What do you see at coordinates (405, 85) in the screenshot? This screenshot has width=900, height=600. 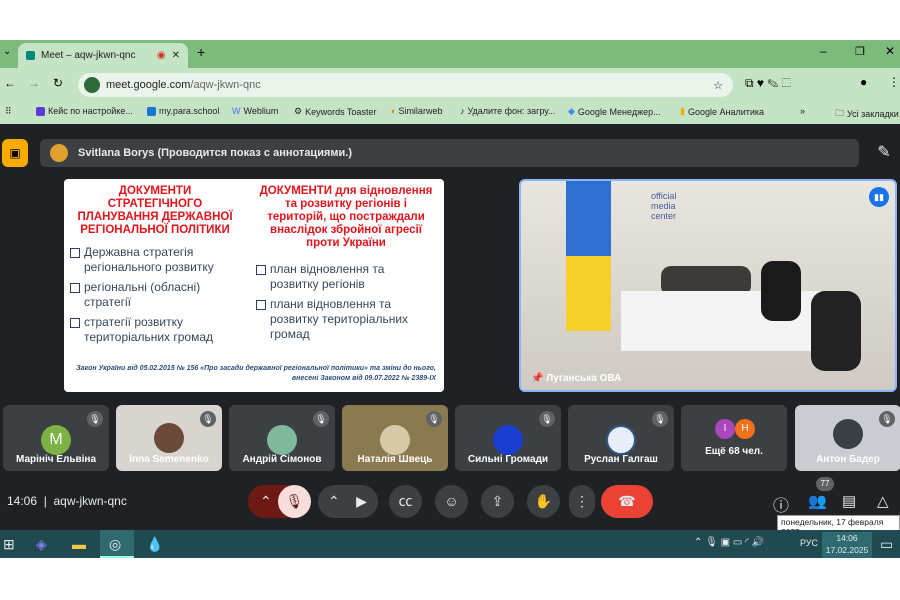 I see `url-input: meet.google.com/aqw-jkwn-qnc ☆` at bounding box center [405, 85].